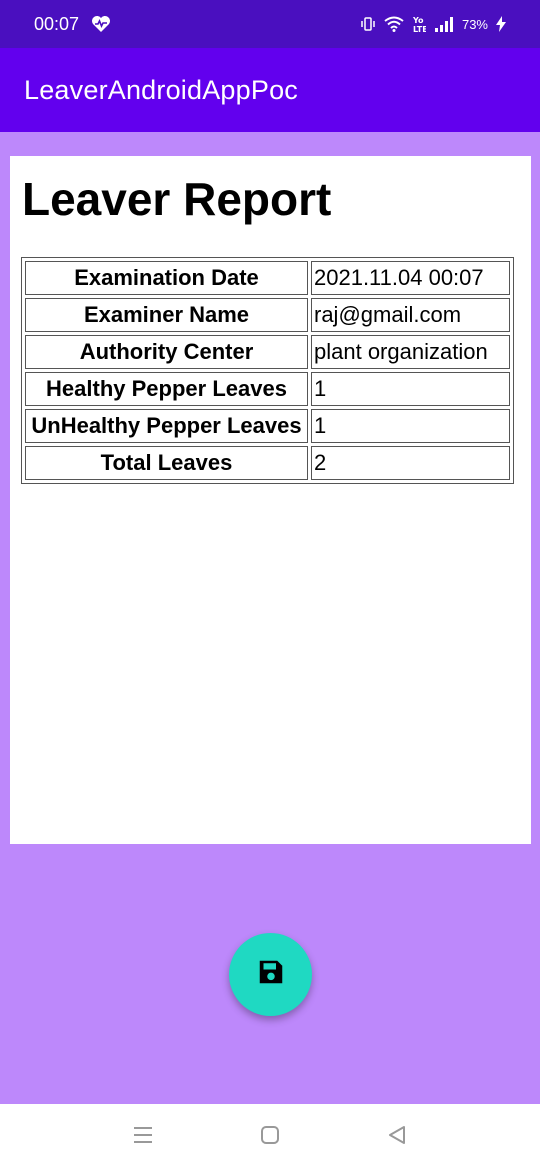 The width and height of the screenshot is (540, 1170). I want to click on home-icon, so click(270, 1137).